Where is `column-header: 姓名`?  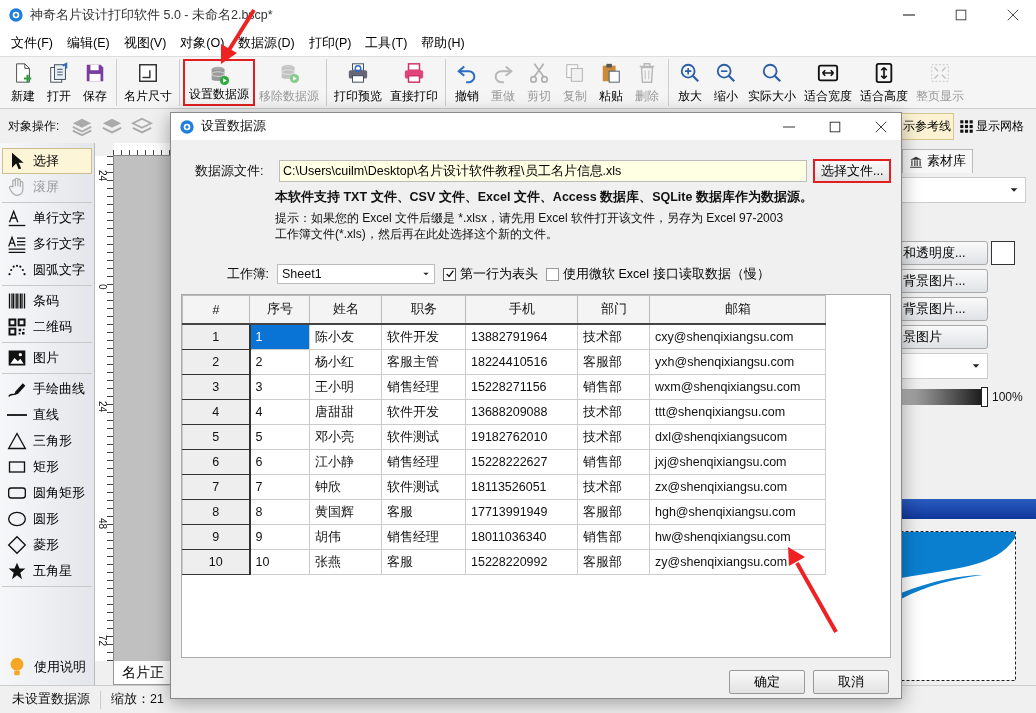
column-header: 姓名 is located at coordinates (345, 309).